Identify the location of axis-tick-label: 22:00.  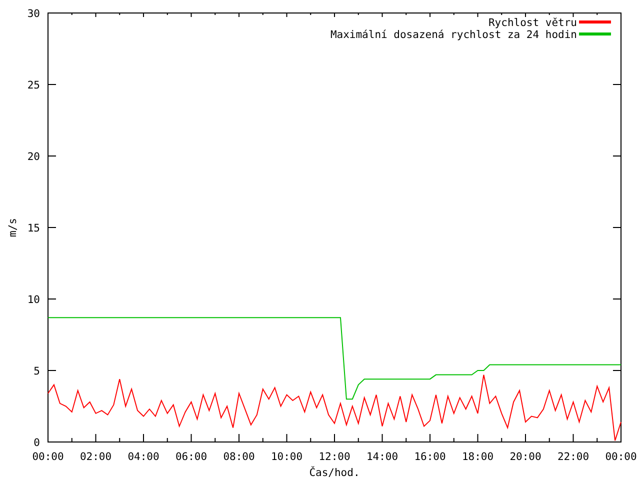
(573, 457).